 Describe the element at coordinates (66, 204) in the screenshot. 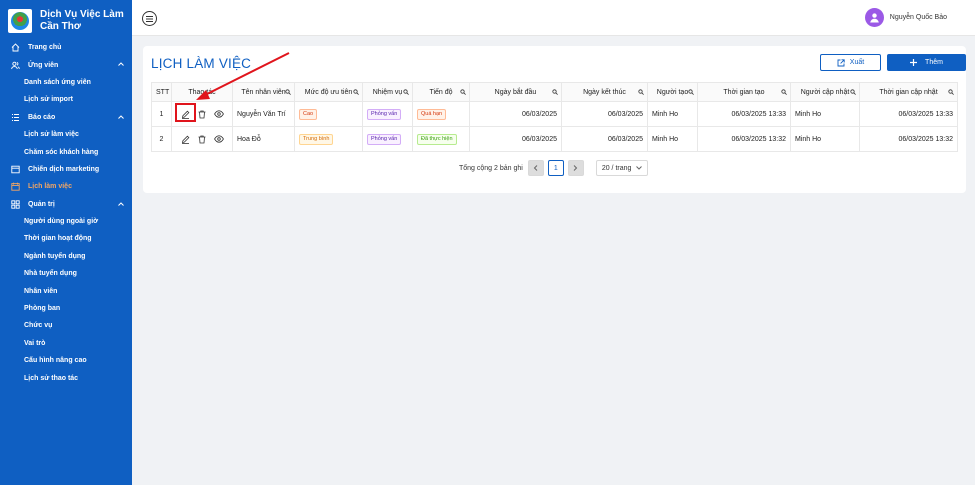

I see `sidebar-item: Quản trị` at that location.